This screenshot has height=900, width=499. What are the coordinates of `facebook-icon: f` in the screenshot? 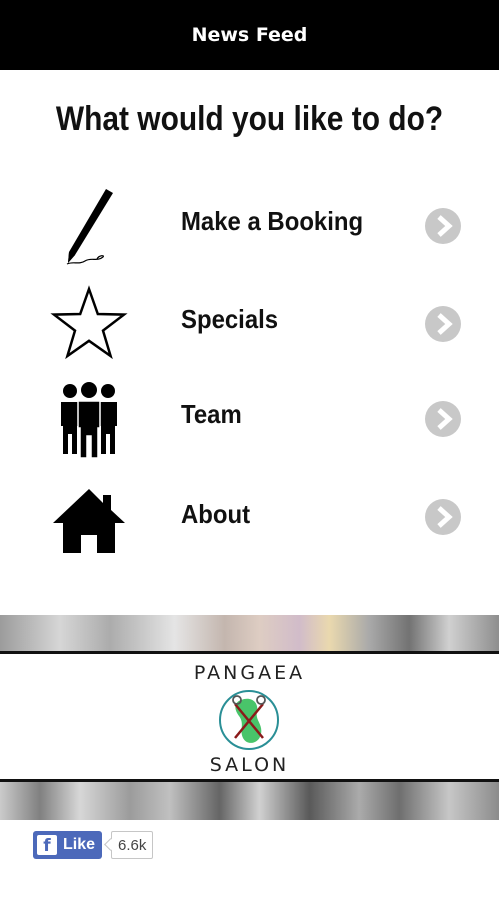 It's located at (47, 845).